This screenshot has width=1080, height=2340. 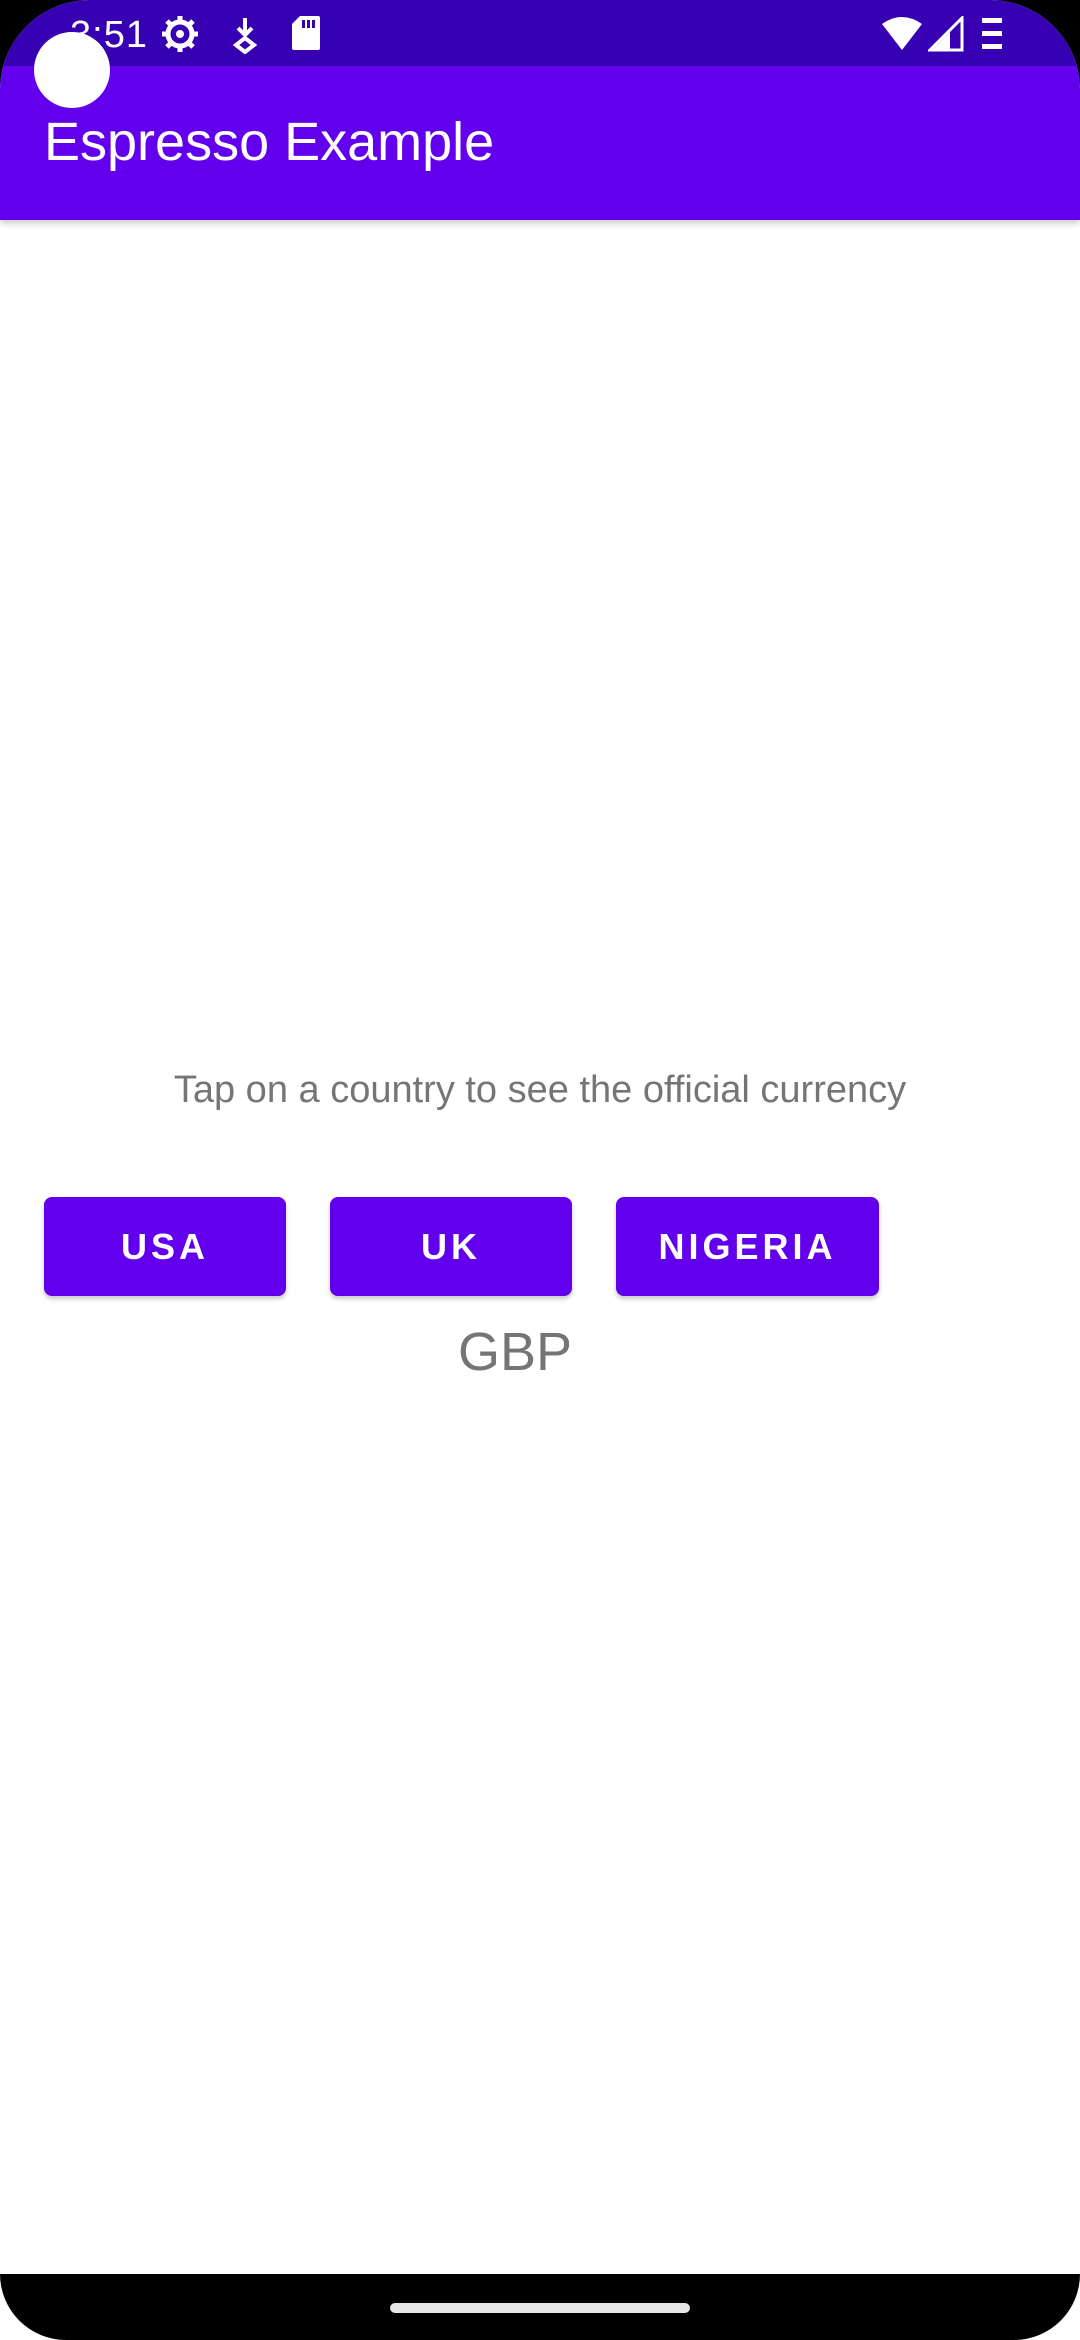 What do you see at coordinates (180, 36) in the screenshot?
I see `settings-gear-icon` at bounding box center [180, 36].